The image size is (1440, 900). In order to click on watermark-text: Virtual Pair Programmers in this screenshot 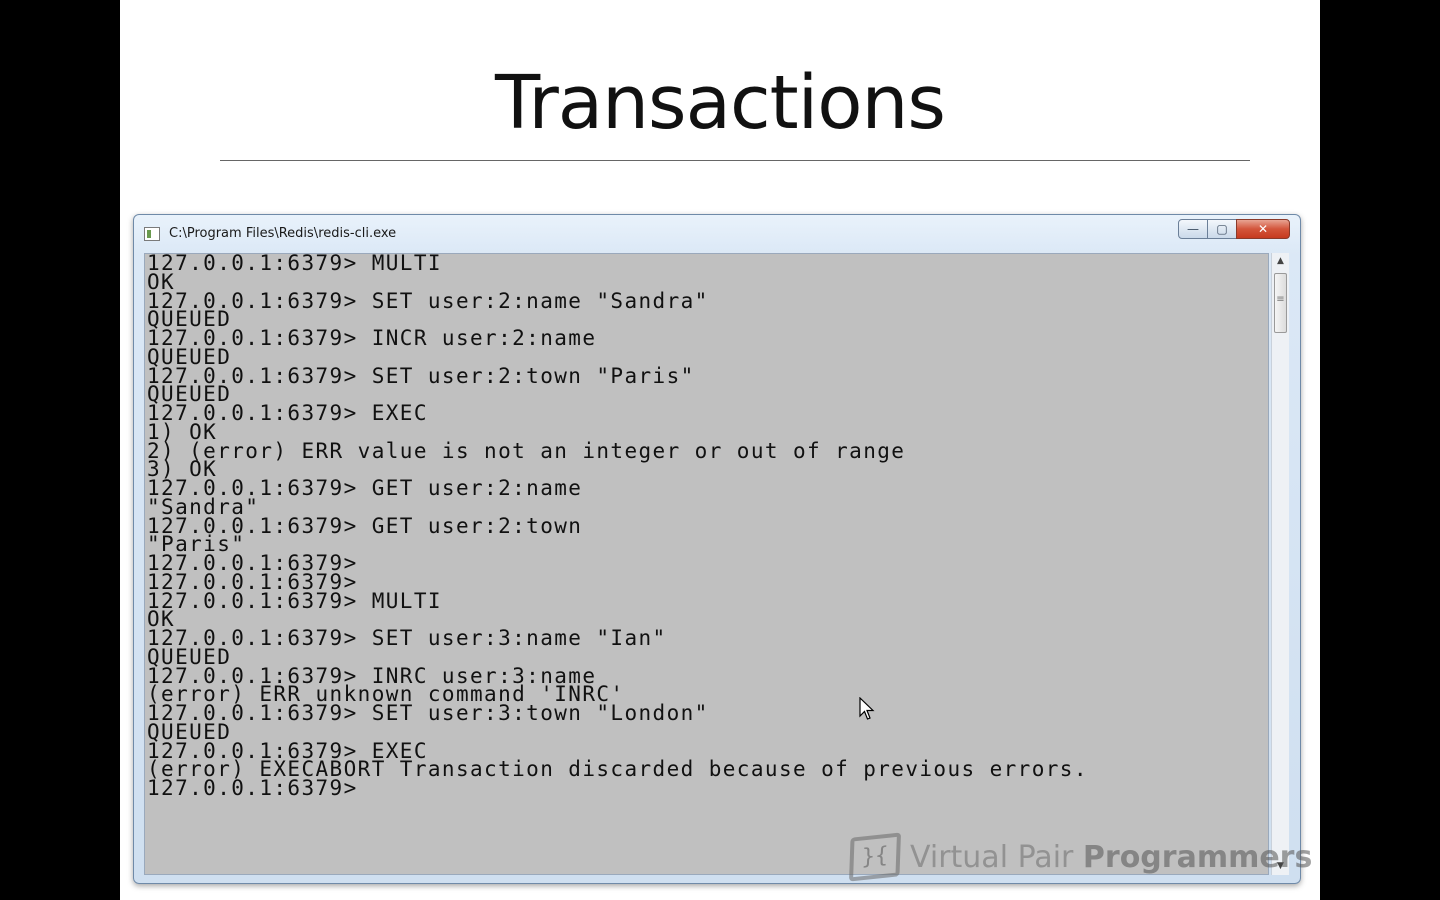, I will do `click(1111, 857)`.